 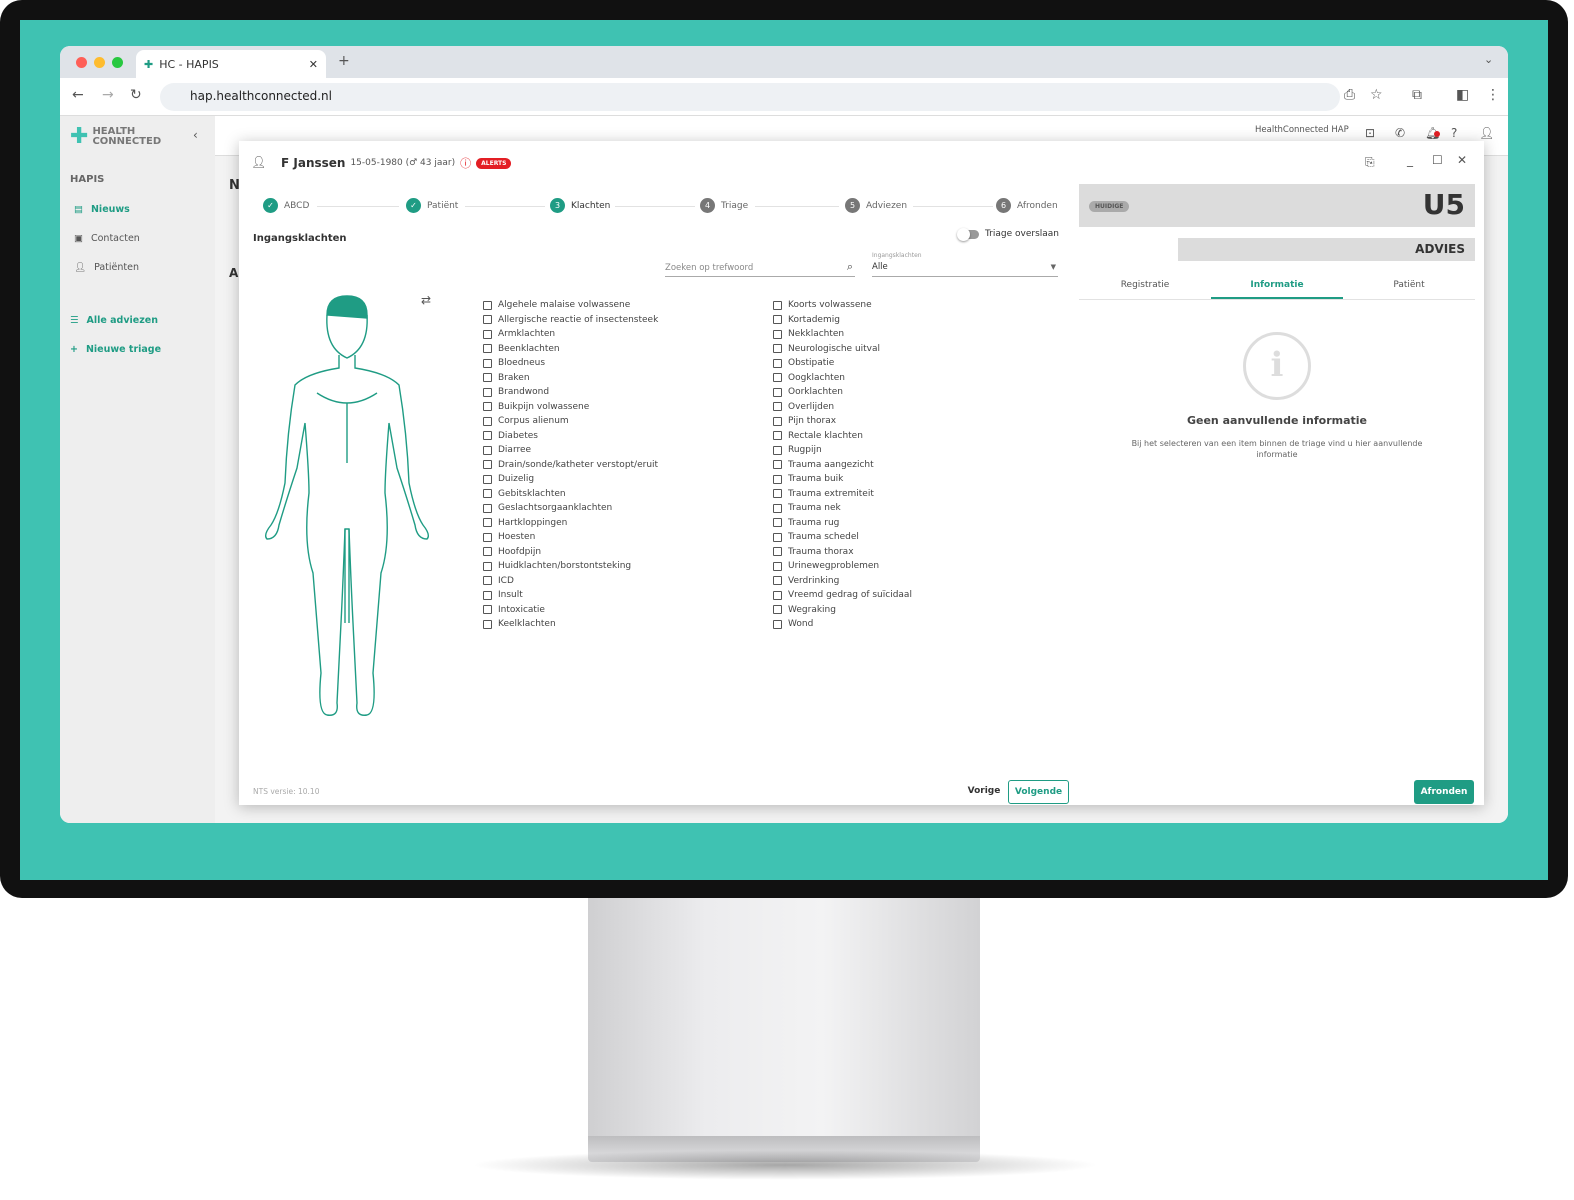 What do you see at coordinates (842, 407) in the screenshot?
I see `complaint-checkbox: Overlijden` at bounding box center [842, 407].